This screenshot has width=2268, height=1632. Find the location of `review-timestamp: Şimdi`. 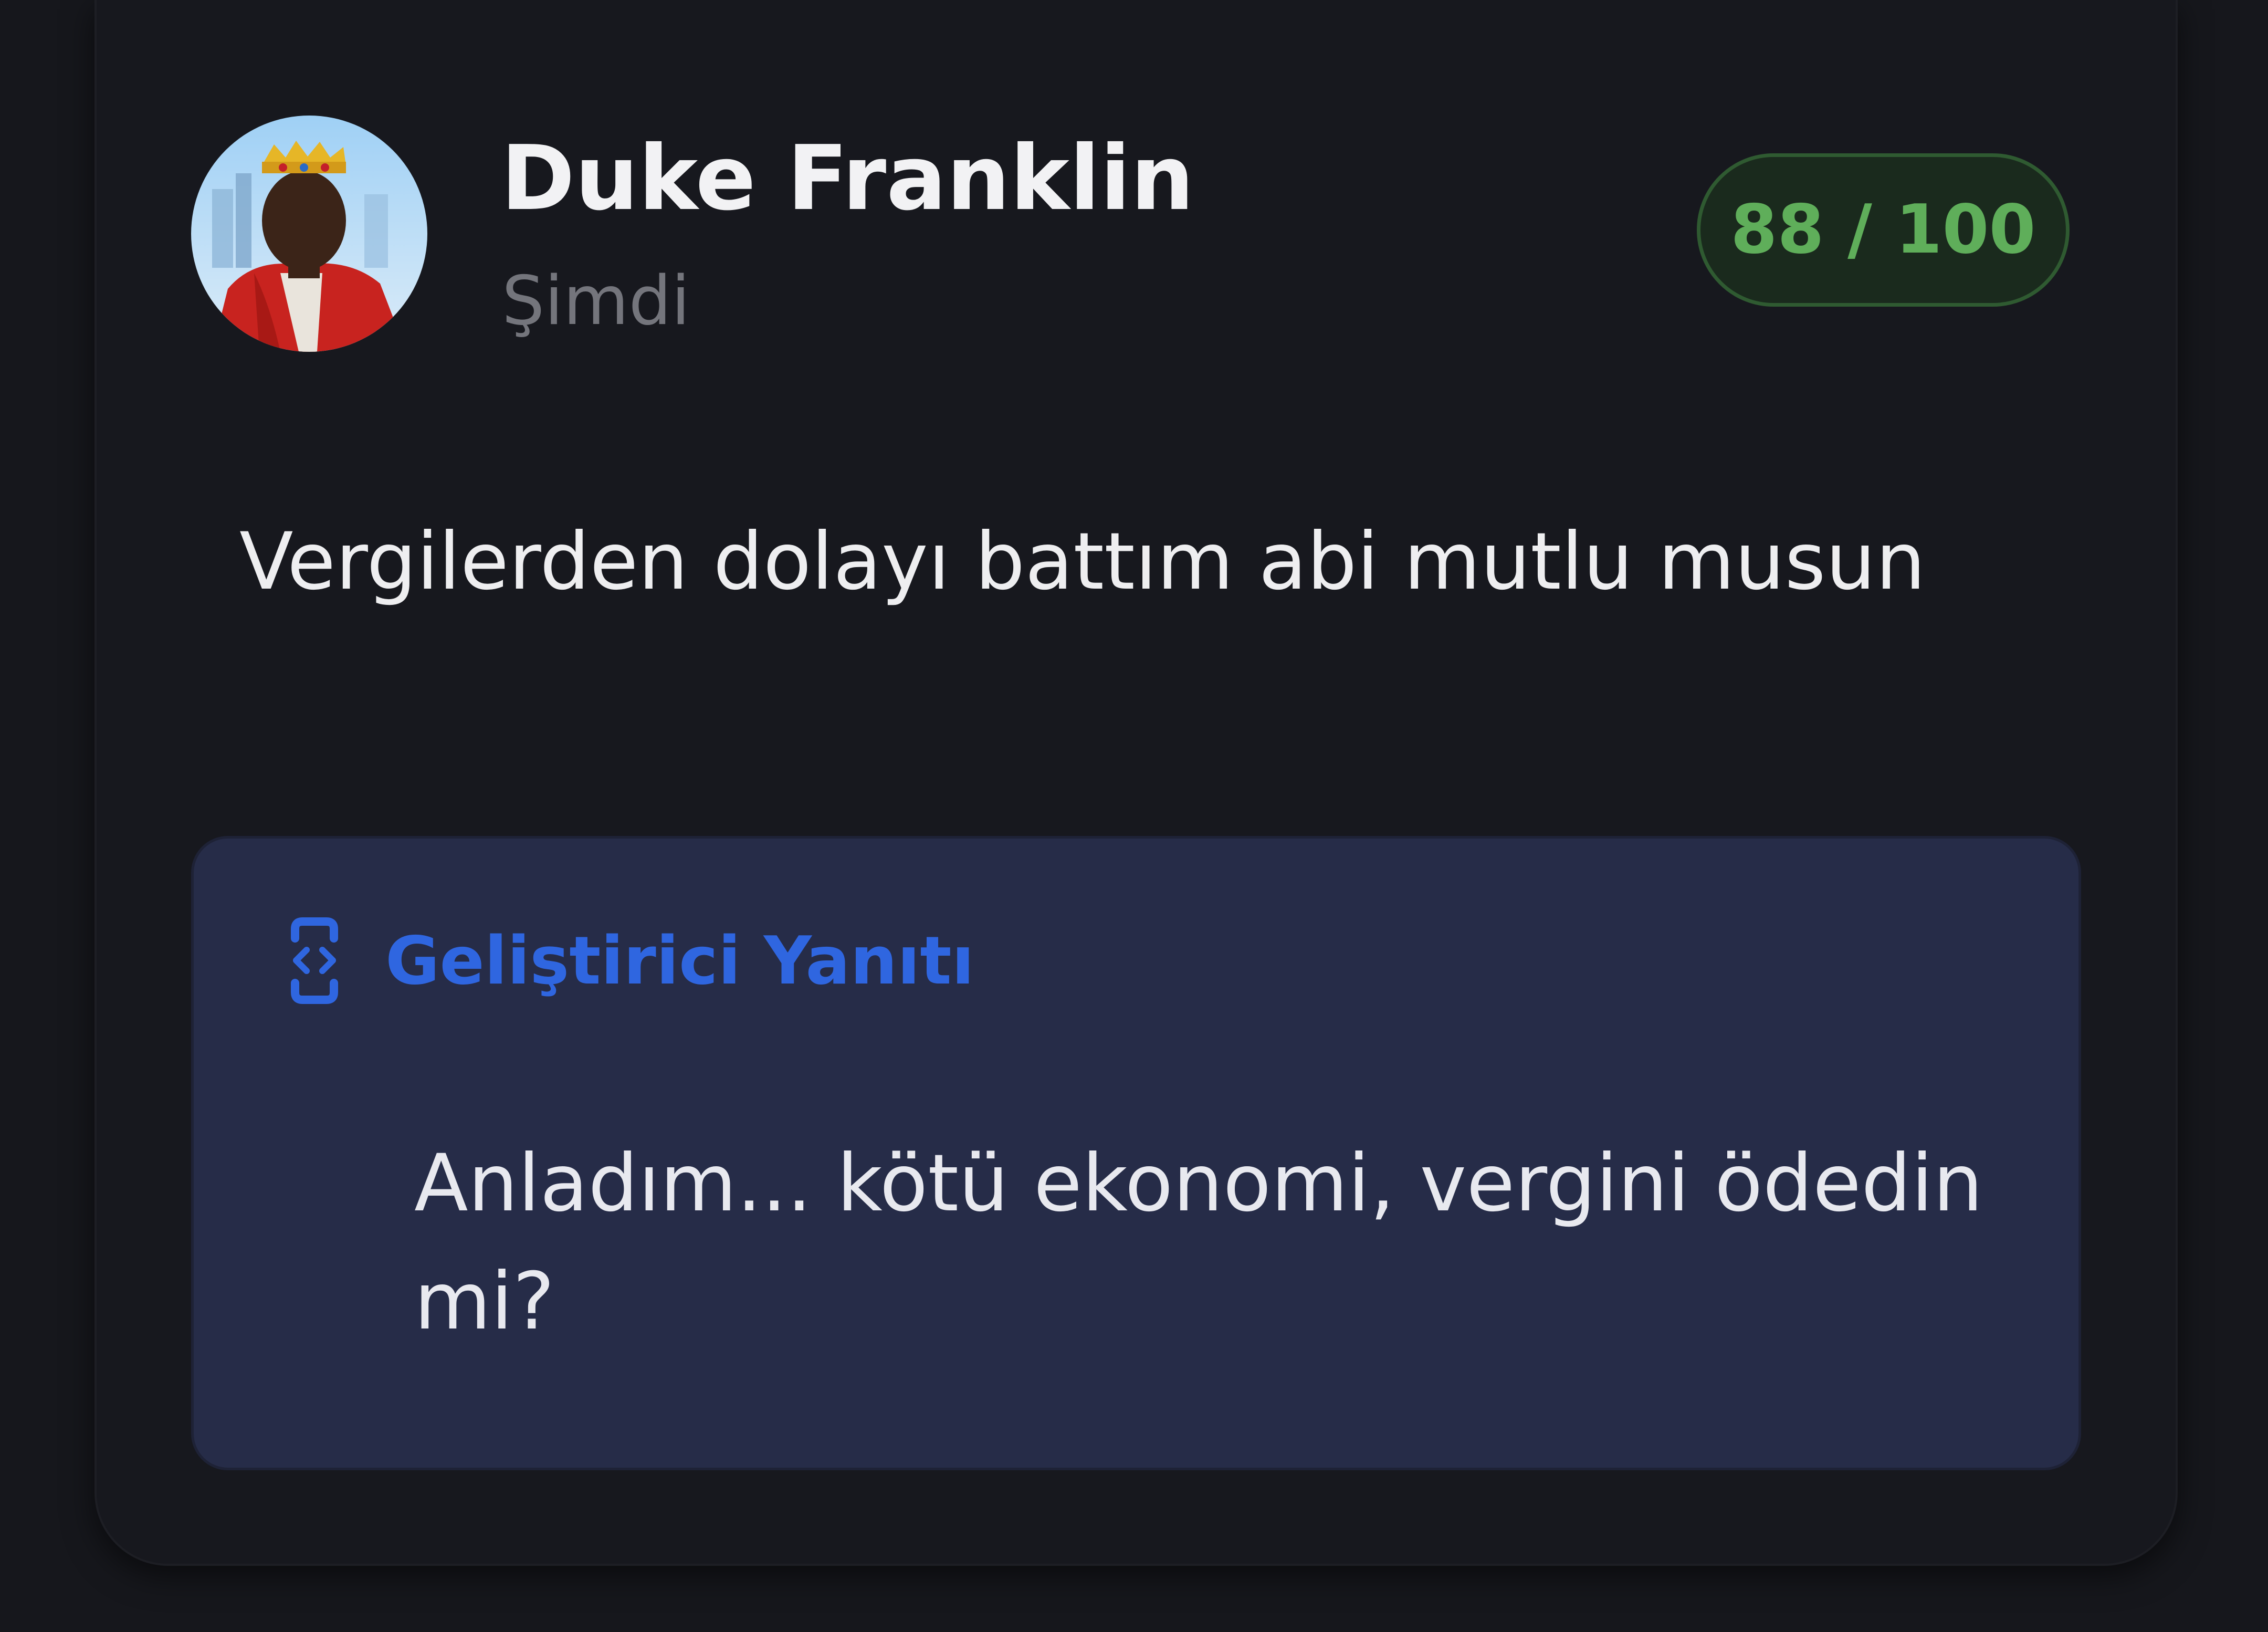

review-timestamp: Şimdi is located at coordinates (596, 301).